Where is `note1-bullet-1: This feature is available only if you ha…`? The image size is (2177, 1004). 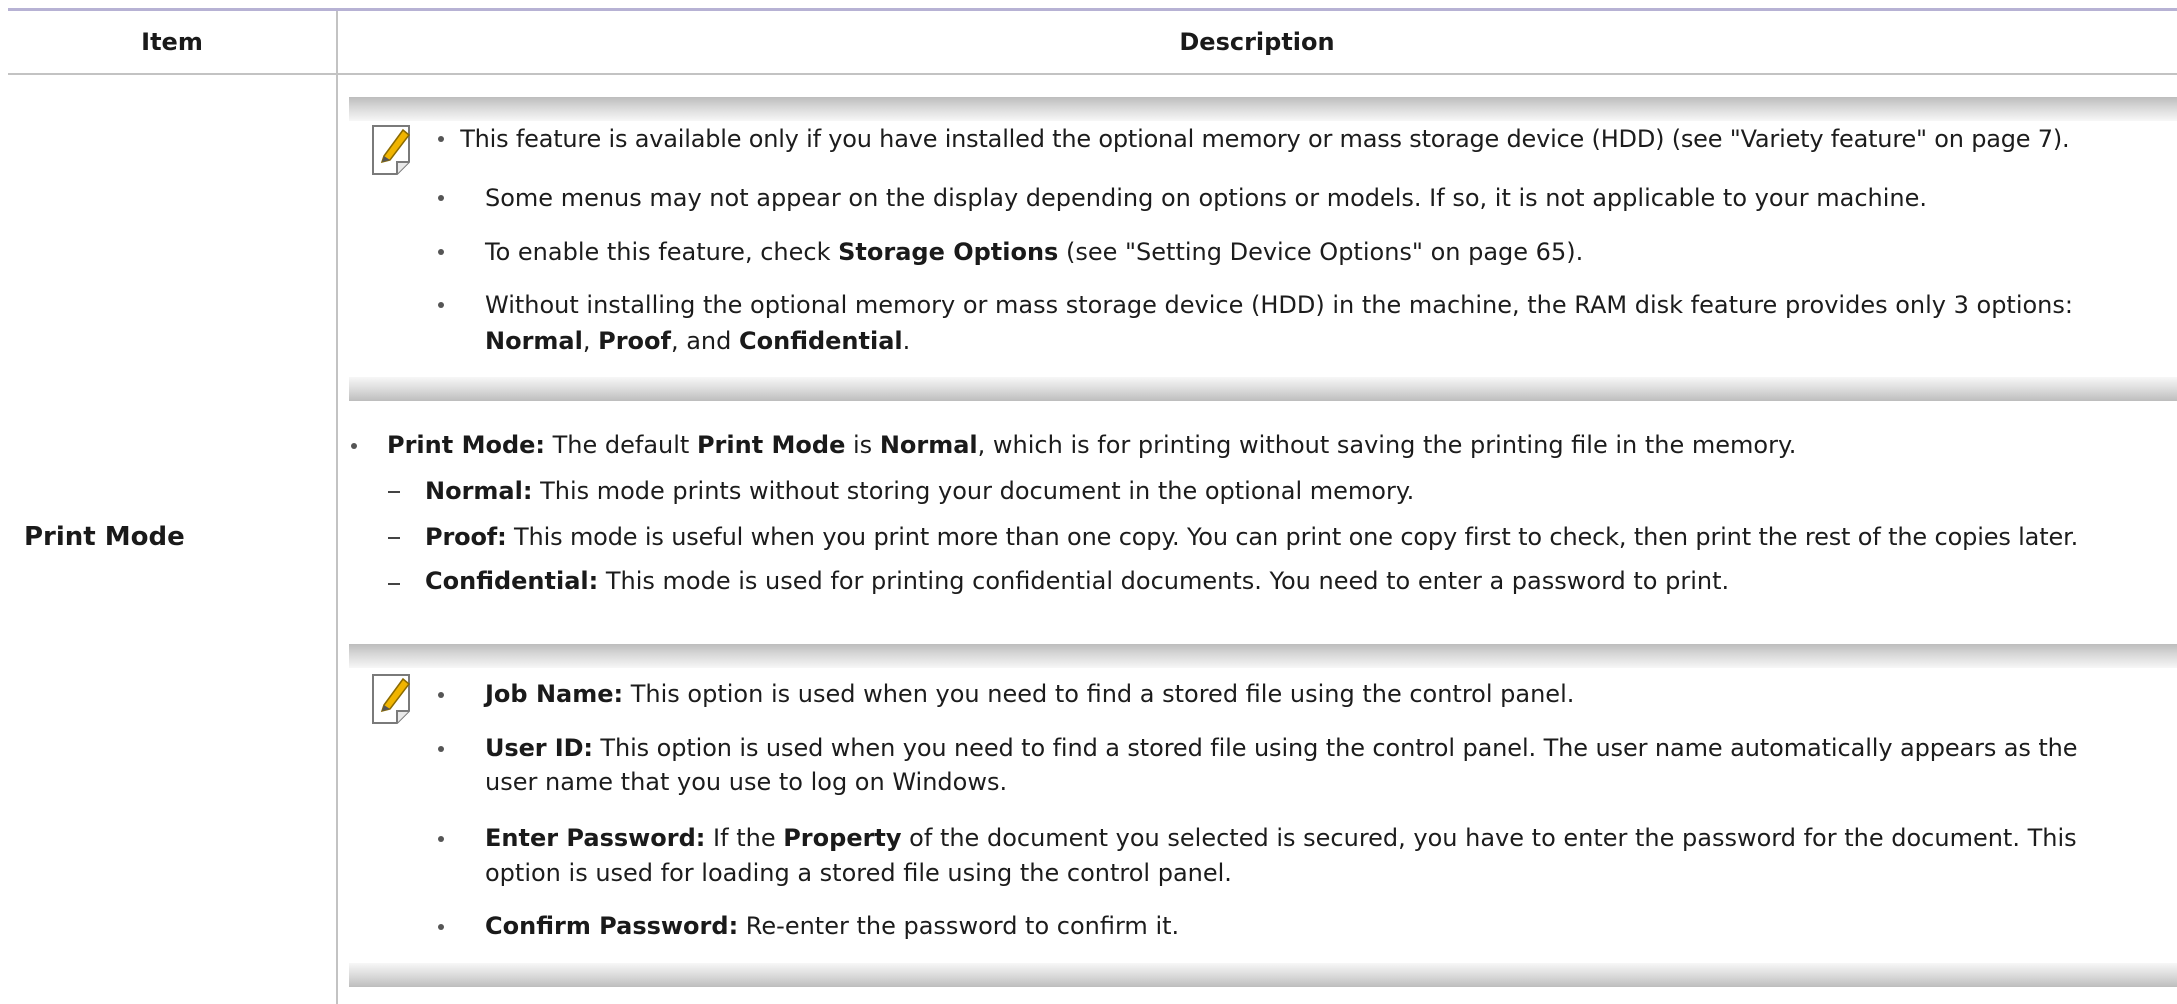 note1-bullet-1: This feature is available only if you ha… is located at coordinates (1265, 139).